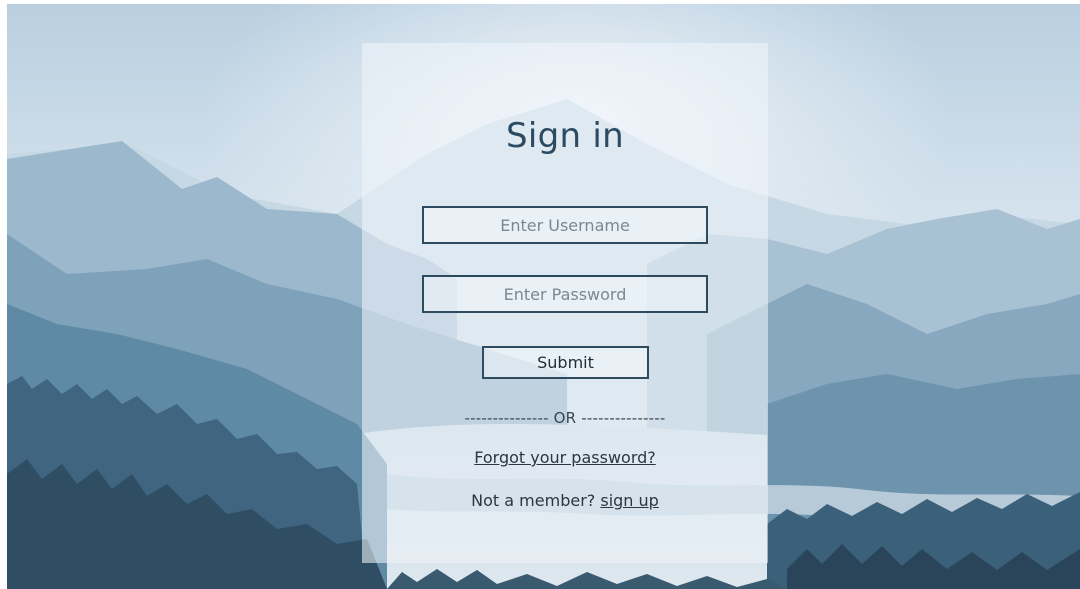 The width and height of the screenshot is (1080, 589). I want to click on submit-button: Submit, so click(565, 362).